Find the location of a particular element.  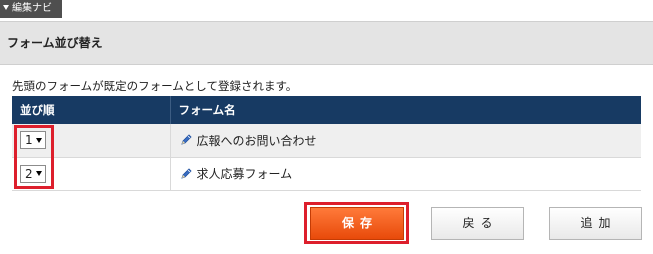

table-header-row: 並び順 フォーム名 is located at coordinates (326, 110).